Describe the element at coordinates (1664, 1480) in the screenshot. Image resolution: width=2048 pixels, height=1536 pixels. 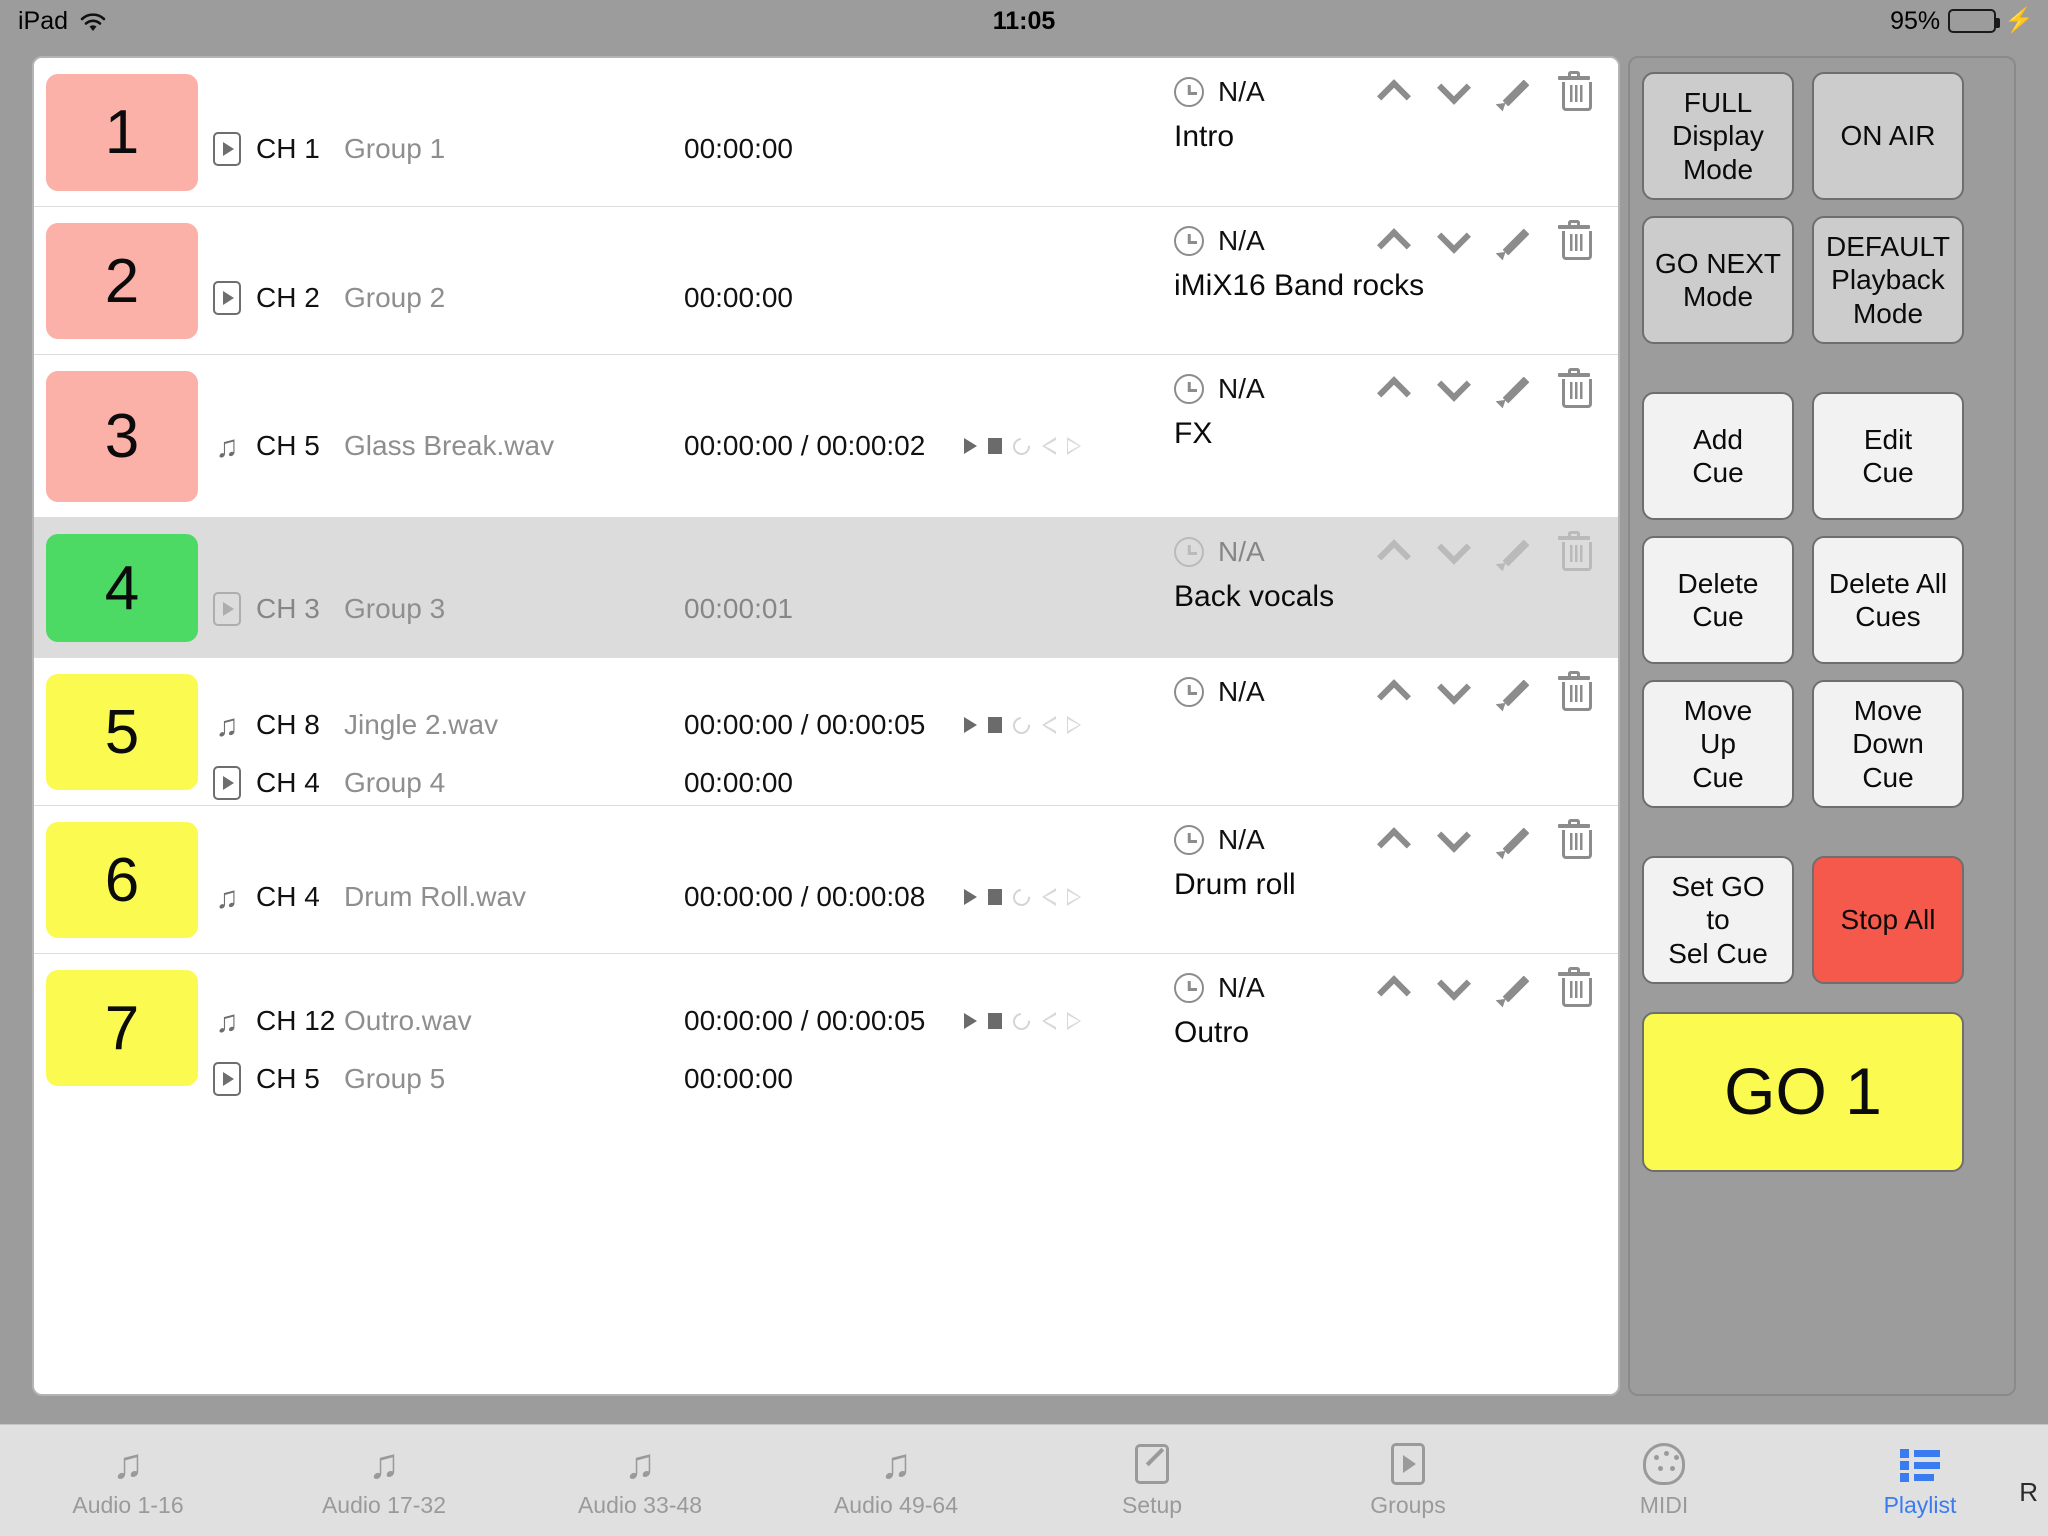
I see `tab-midi: MIDI` at that location.